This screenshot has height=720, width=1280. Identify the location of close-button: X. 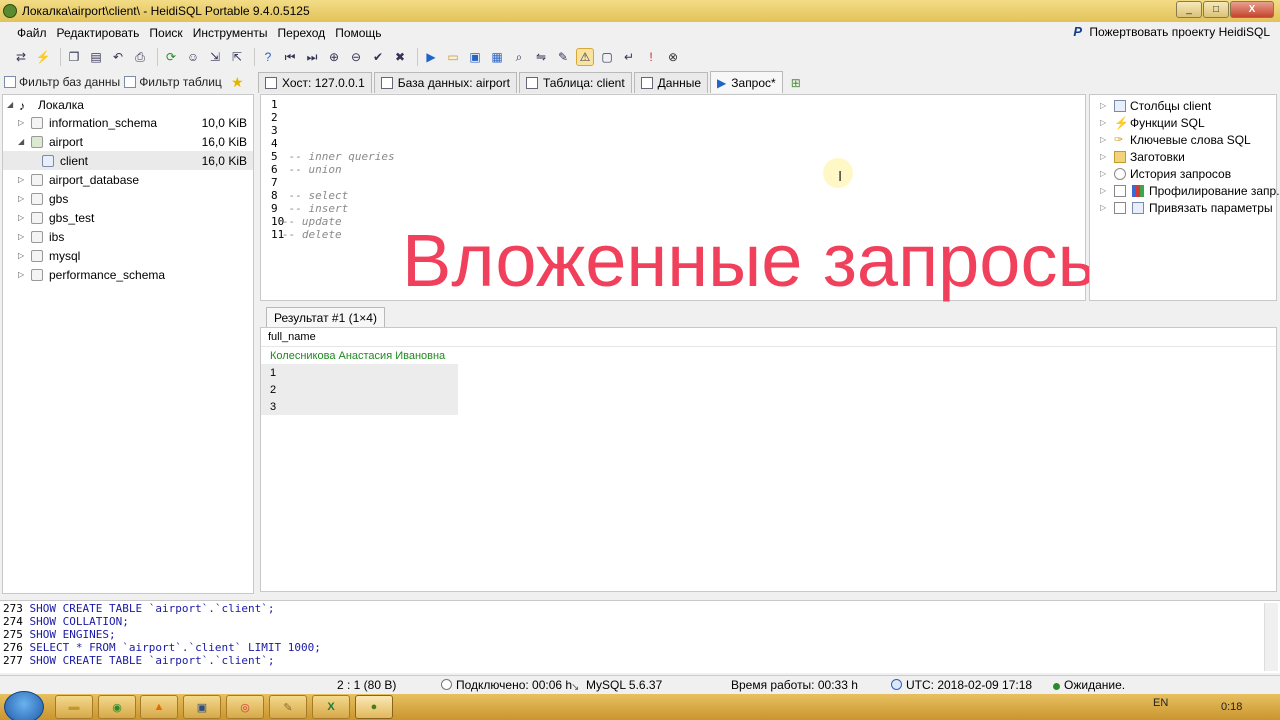
(1252, 9).